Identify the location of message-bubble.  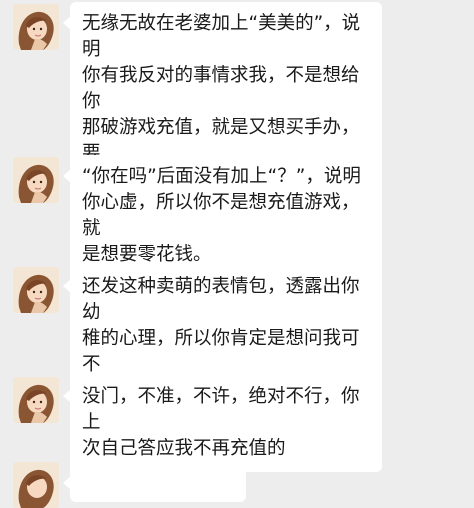
(154, 482).